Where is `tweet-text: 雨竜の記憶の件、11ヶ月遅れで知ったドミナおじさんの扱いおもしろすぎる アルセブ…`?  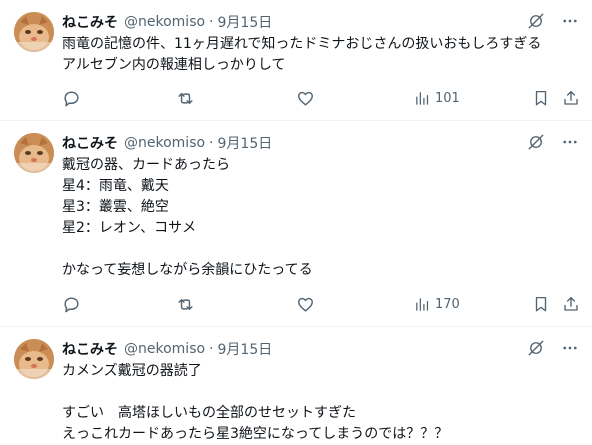 tweet-text: 雨竜の記憶の件、11ヶ月遅れで知ったドミナおじさんの扱いおもしろすぎる アルセブ… is located at coordinates (312, 55).